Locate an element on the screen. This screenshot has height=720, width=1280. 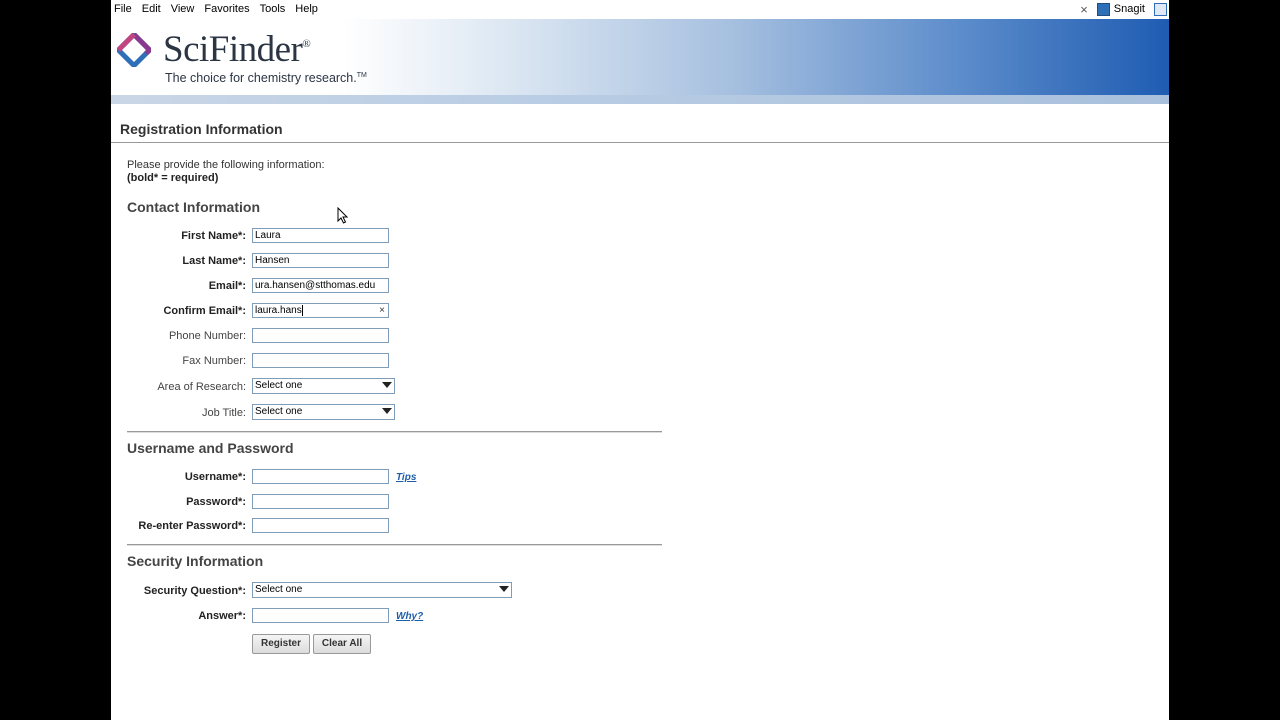
toolbar-right: × Snagit is located at coordinates (1124, 9).